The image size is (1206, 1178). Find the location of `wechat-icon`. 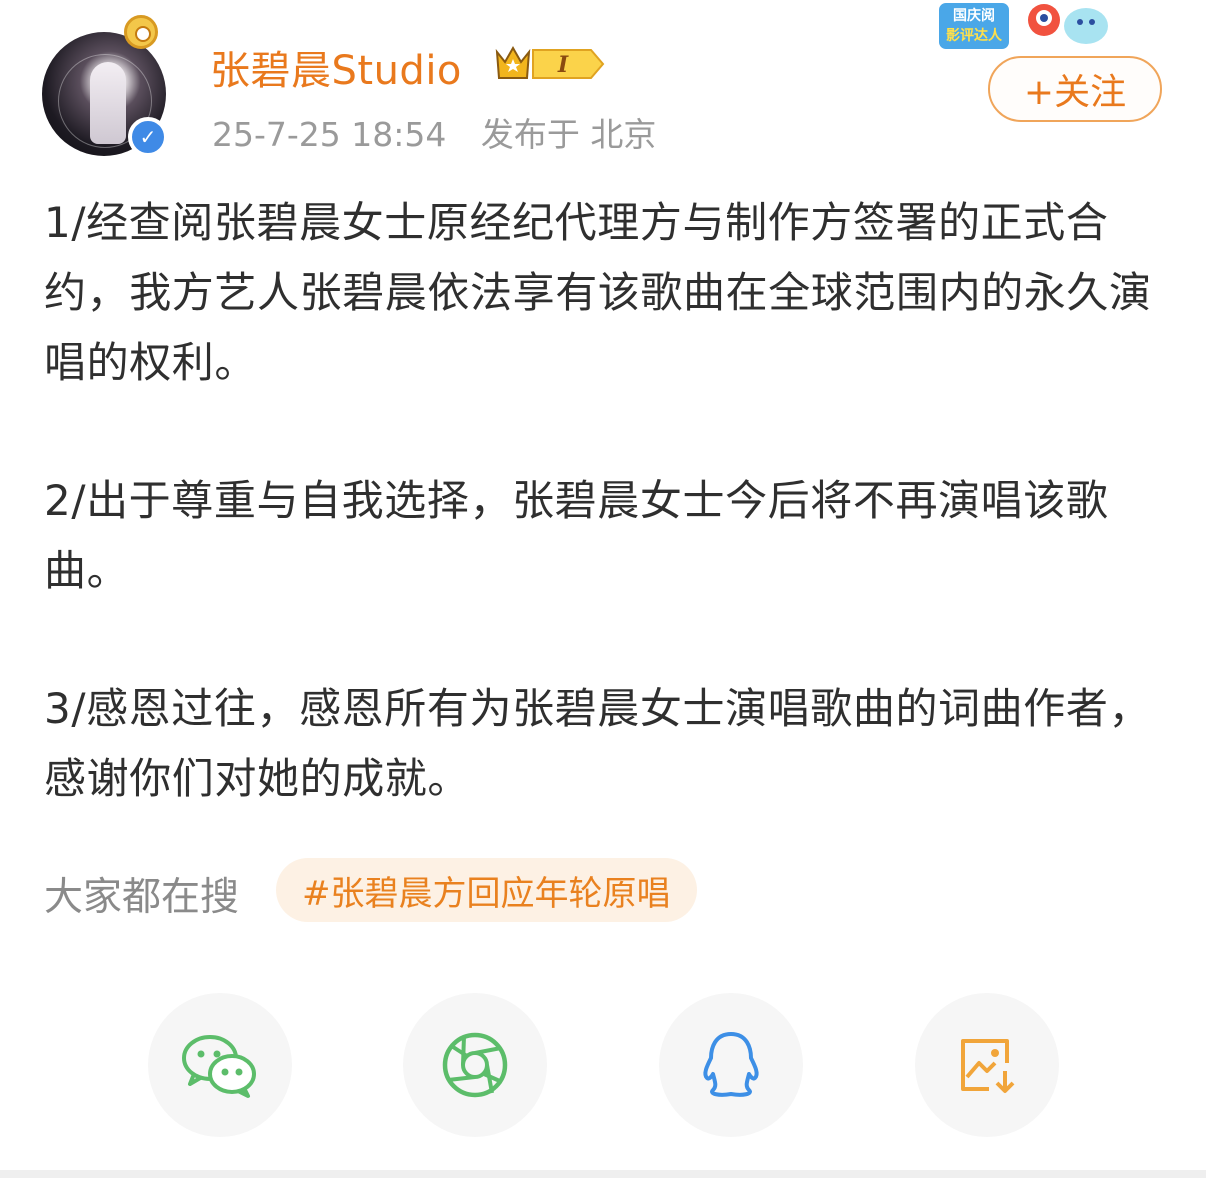

wechat-icon is located at coordinates (219, 1066).